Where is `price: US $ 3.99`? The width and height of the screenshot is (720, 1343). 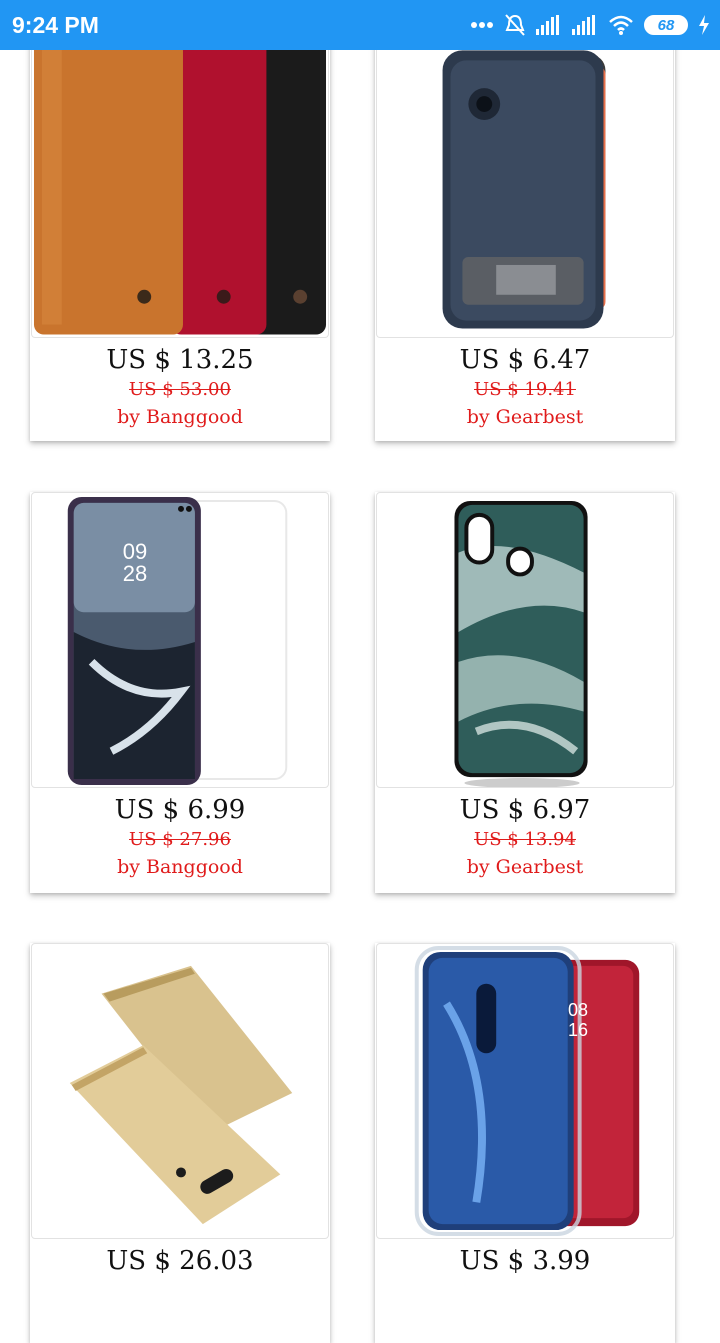 price: US $ 3.99 is located at coordinates (525, 1261).